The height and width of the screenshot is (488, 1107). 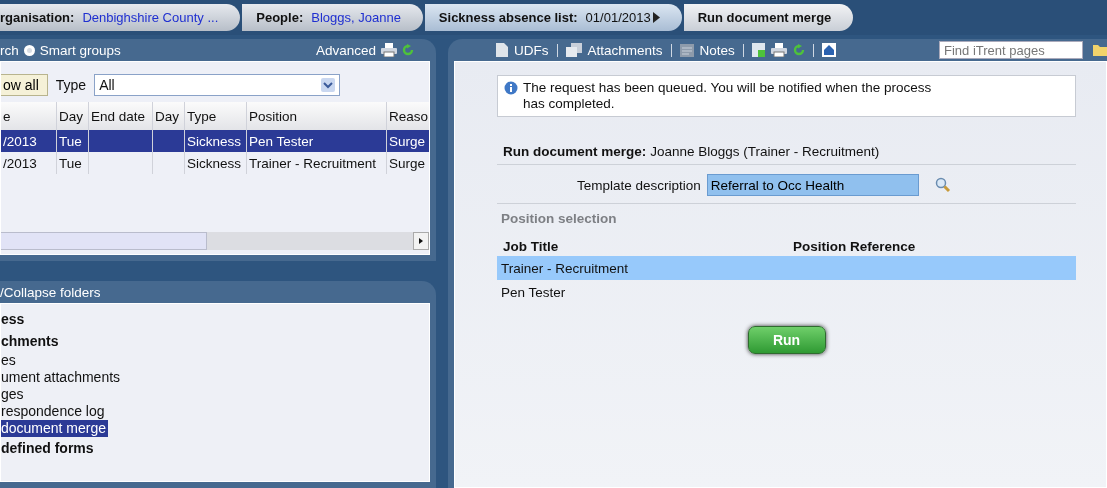 What do you see at coordinates (828, 50) in the screenshot?
I see `home-icon` at bounding box center [828, 50].